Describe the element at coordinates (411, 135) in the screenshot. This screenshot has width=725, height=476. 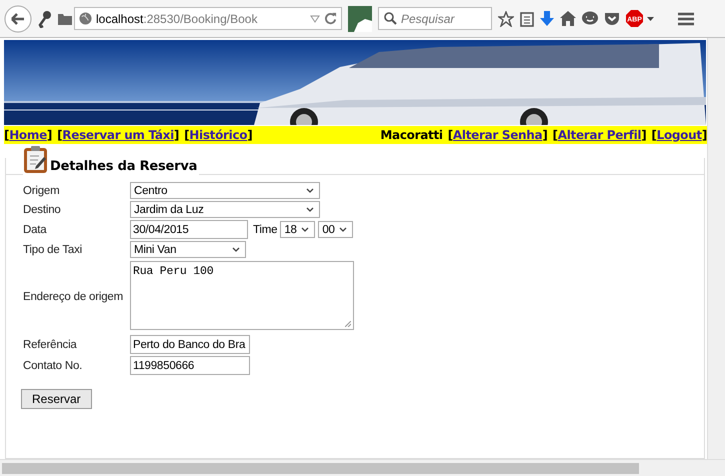
I see `user-name: Macoratti` at that location.